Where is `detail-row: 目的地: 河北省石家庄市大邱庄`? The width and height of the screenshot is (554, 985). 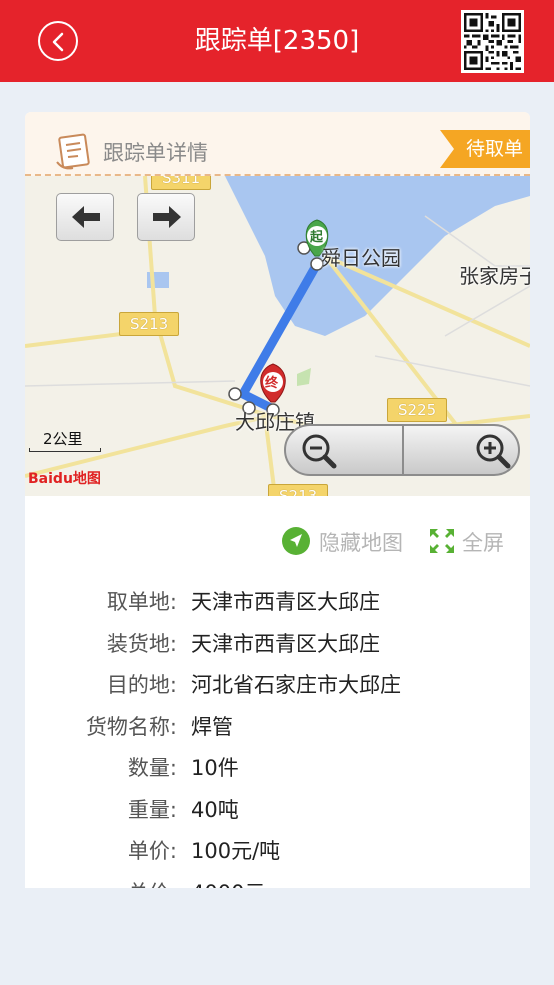 detail-row: 目的地: 河北省石家庄市大邱庄 is located at coordinates (277, 686).